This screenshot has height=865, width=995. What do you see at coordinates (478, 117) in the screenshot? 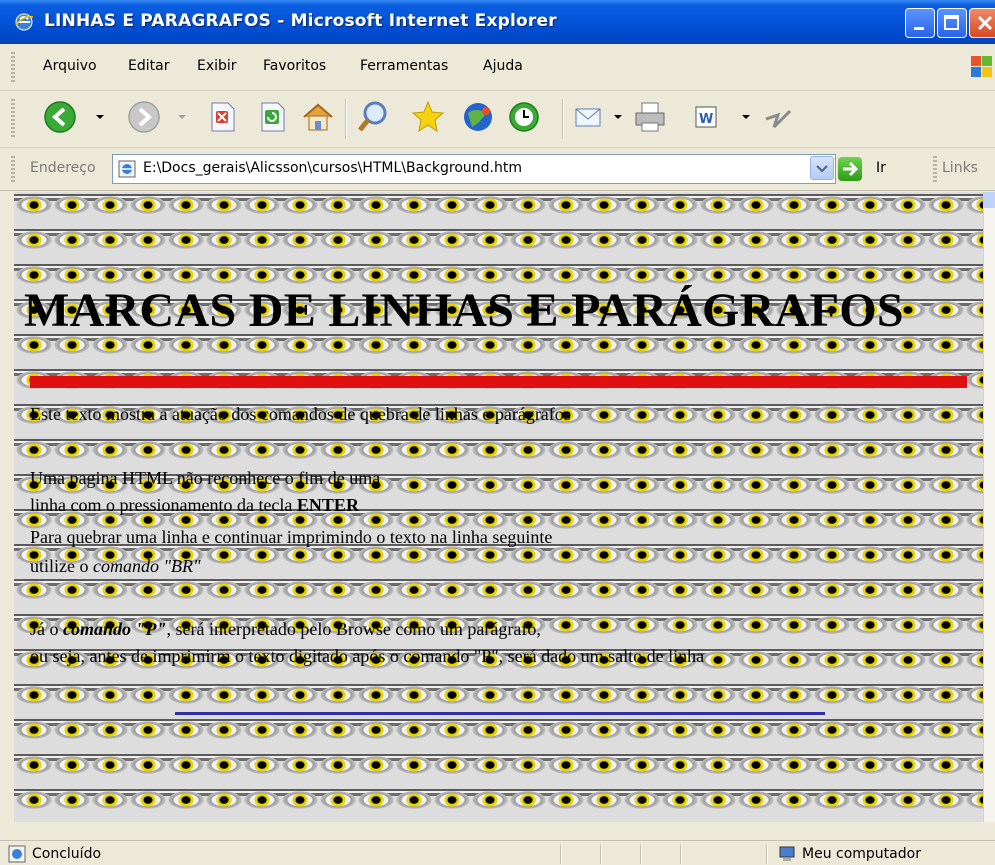
I see `media-icon` at bounding box center [478, 117].